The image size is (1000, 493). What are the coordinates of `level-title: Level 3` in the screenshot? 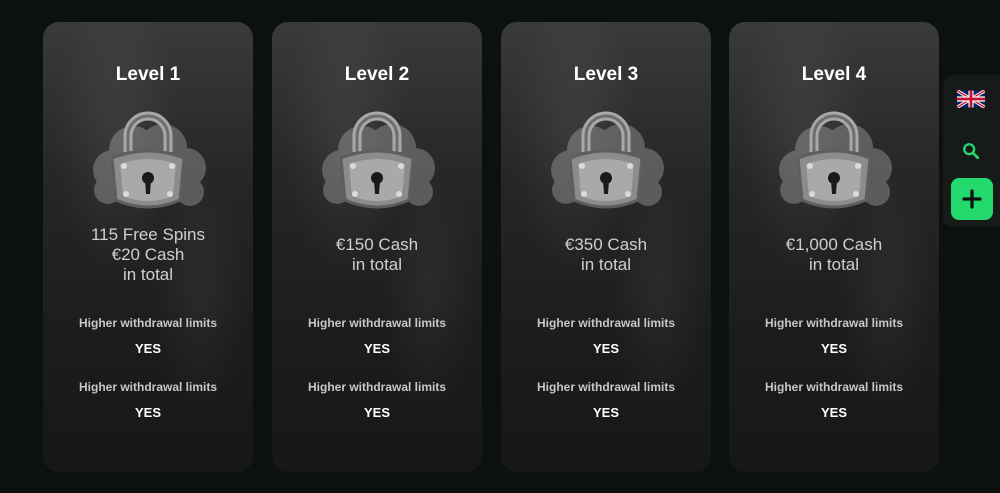 It's located at (606, 74).